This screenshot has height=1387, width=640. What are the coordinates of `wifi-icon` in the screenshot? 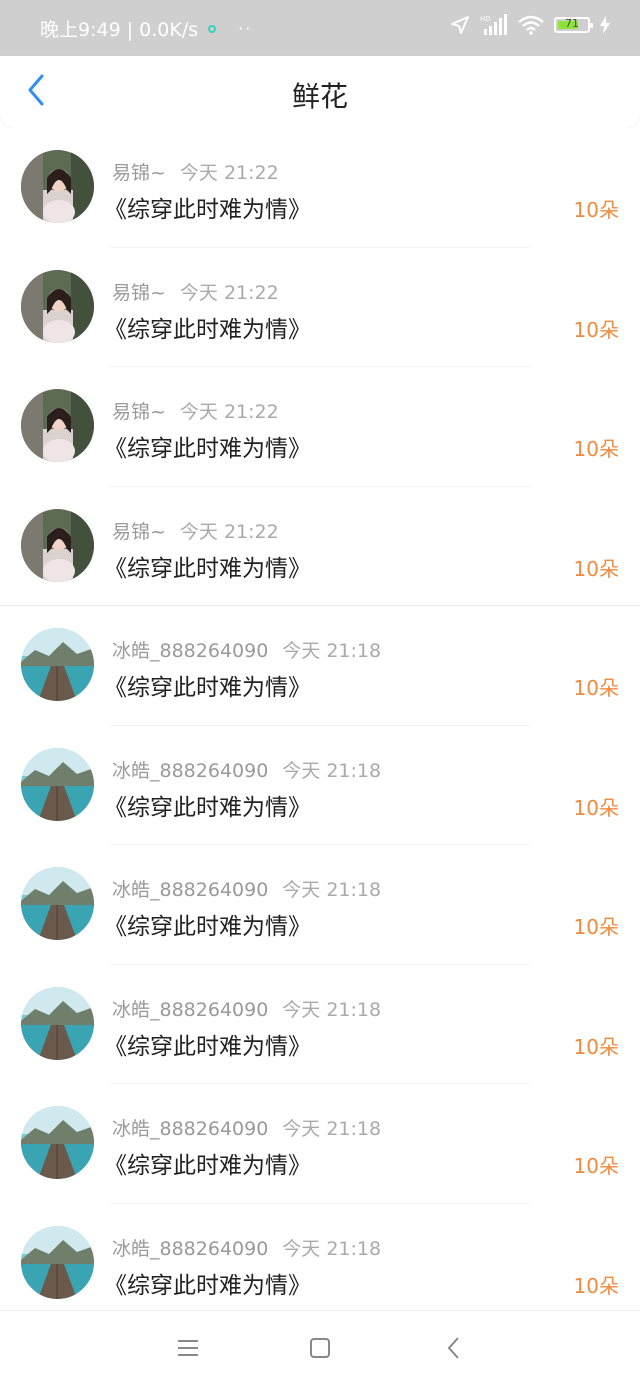 It's located at (531, 25).